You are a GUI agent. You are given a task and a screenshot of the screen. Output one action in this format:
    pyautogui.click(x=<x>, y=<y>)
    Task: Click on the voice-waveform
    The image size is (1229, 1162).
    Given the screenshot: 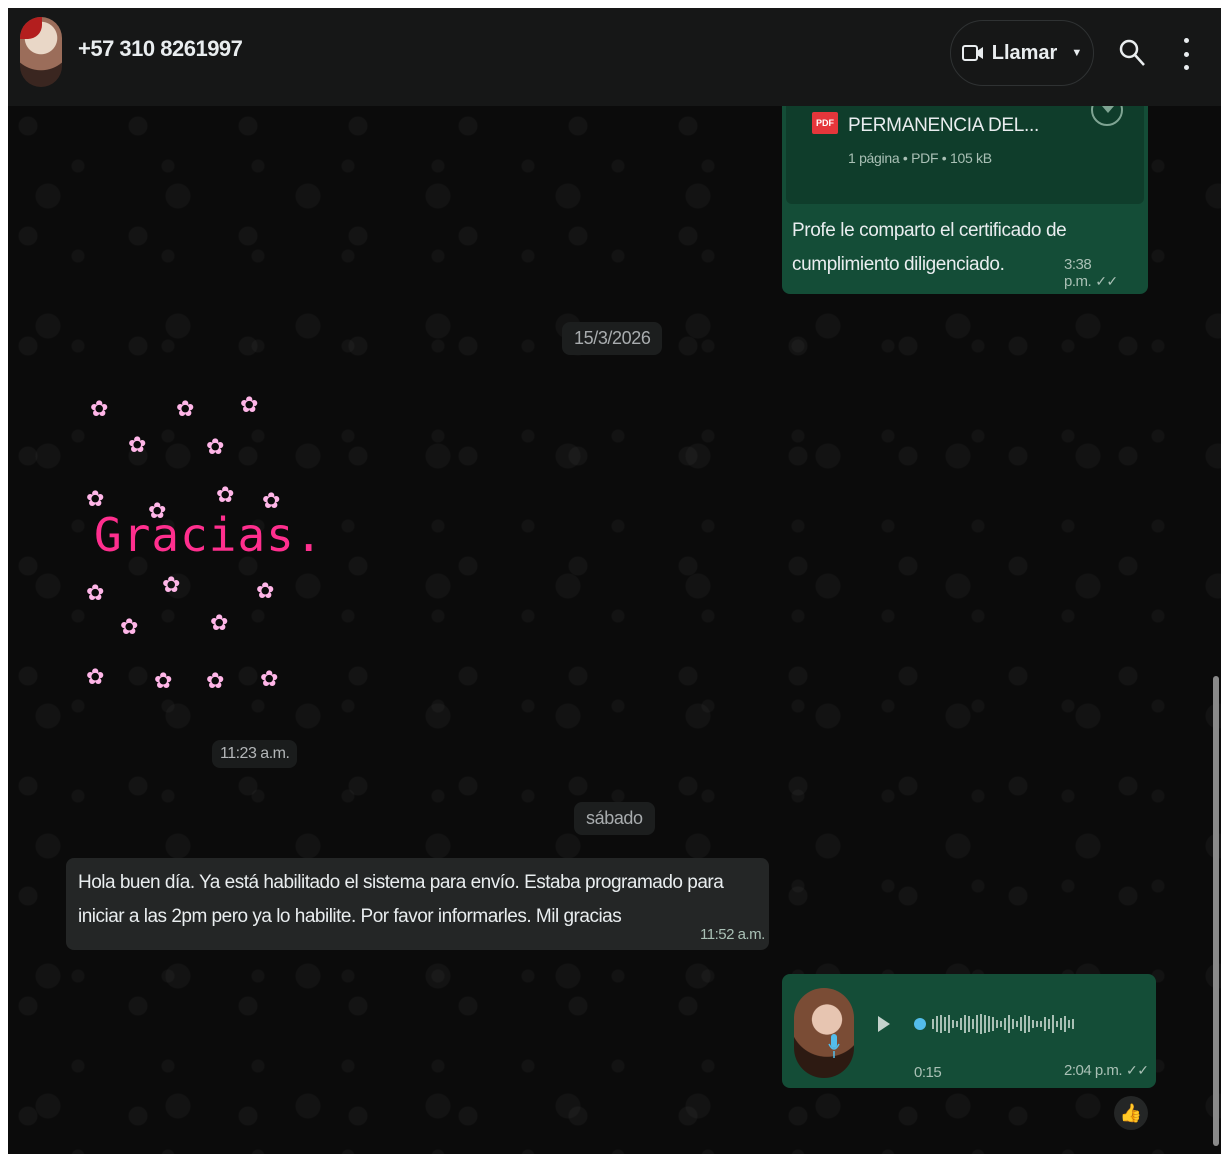 What is the action you would take?
    pyautogui.click(x=1020, y=1024)
    